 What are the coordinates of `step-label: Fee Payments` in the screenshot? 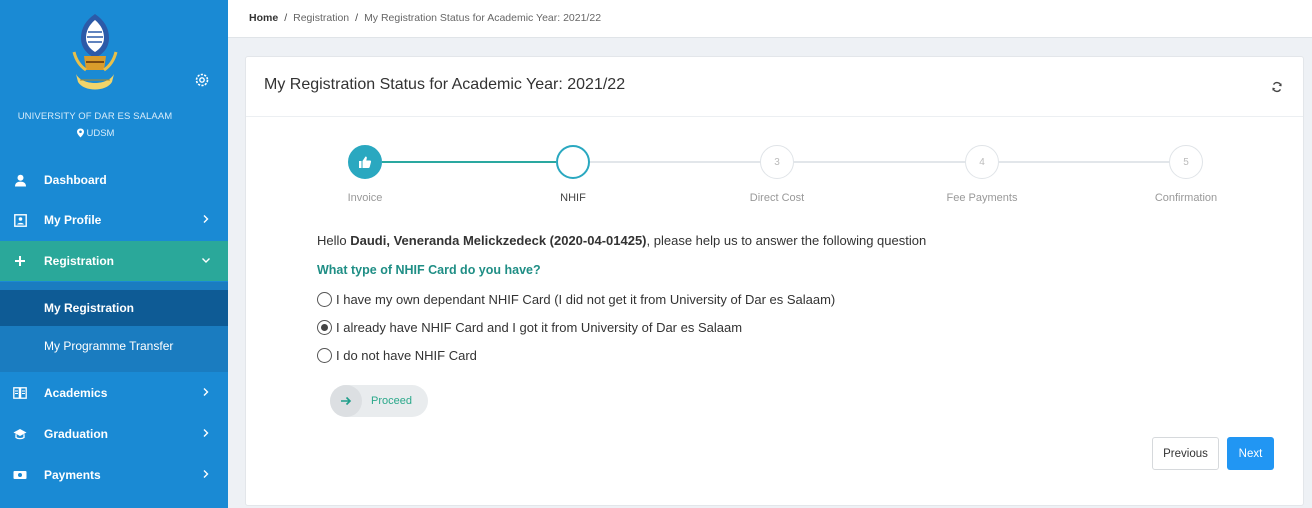 It's located at (982, 198).